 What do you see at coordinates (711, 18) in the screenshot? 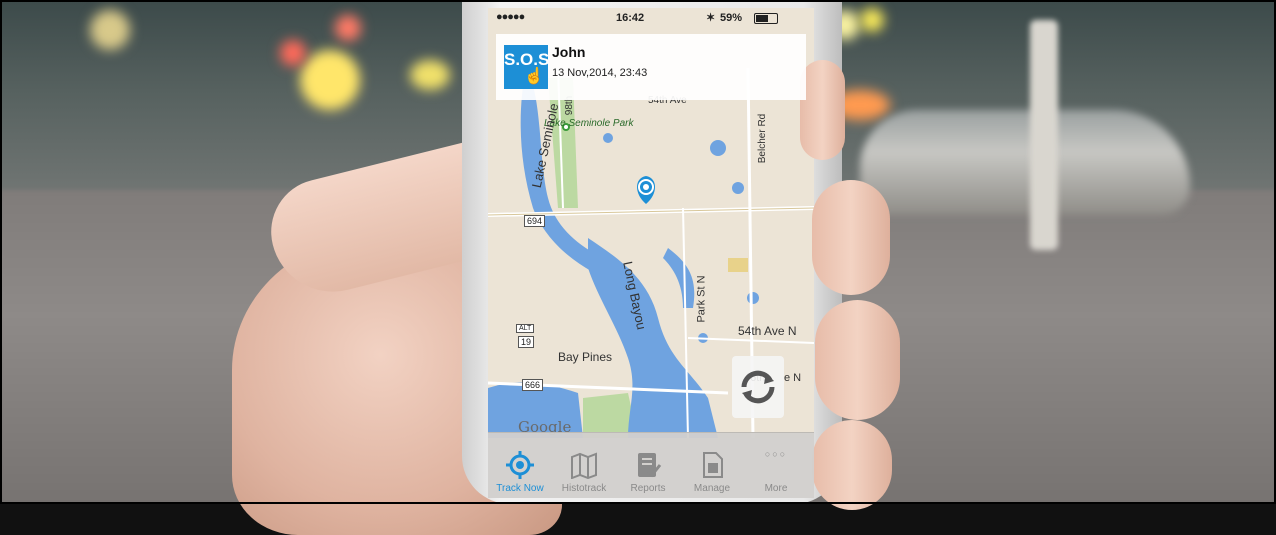
I see `bluetooth-icon: ✶` at bounding box center [711, 18].